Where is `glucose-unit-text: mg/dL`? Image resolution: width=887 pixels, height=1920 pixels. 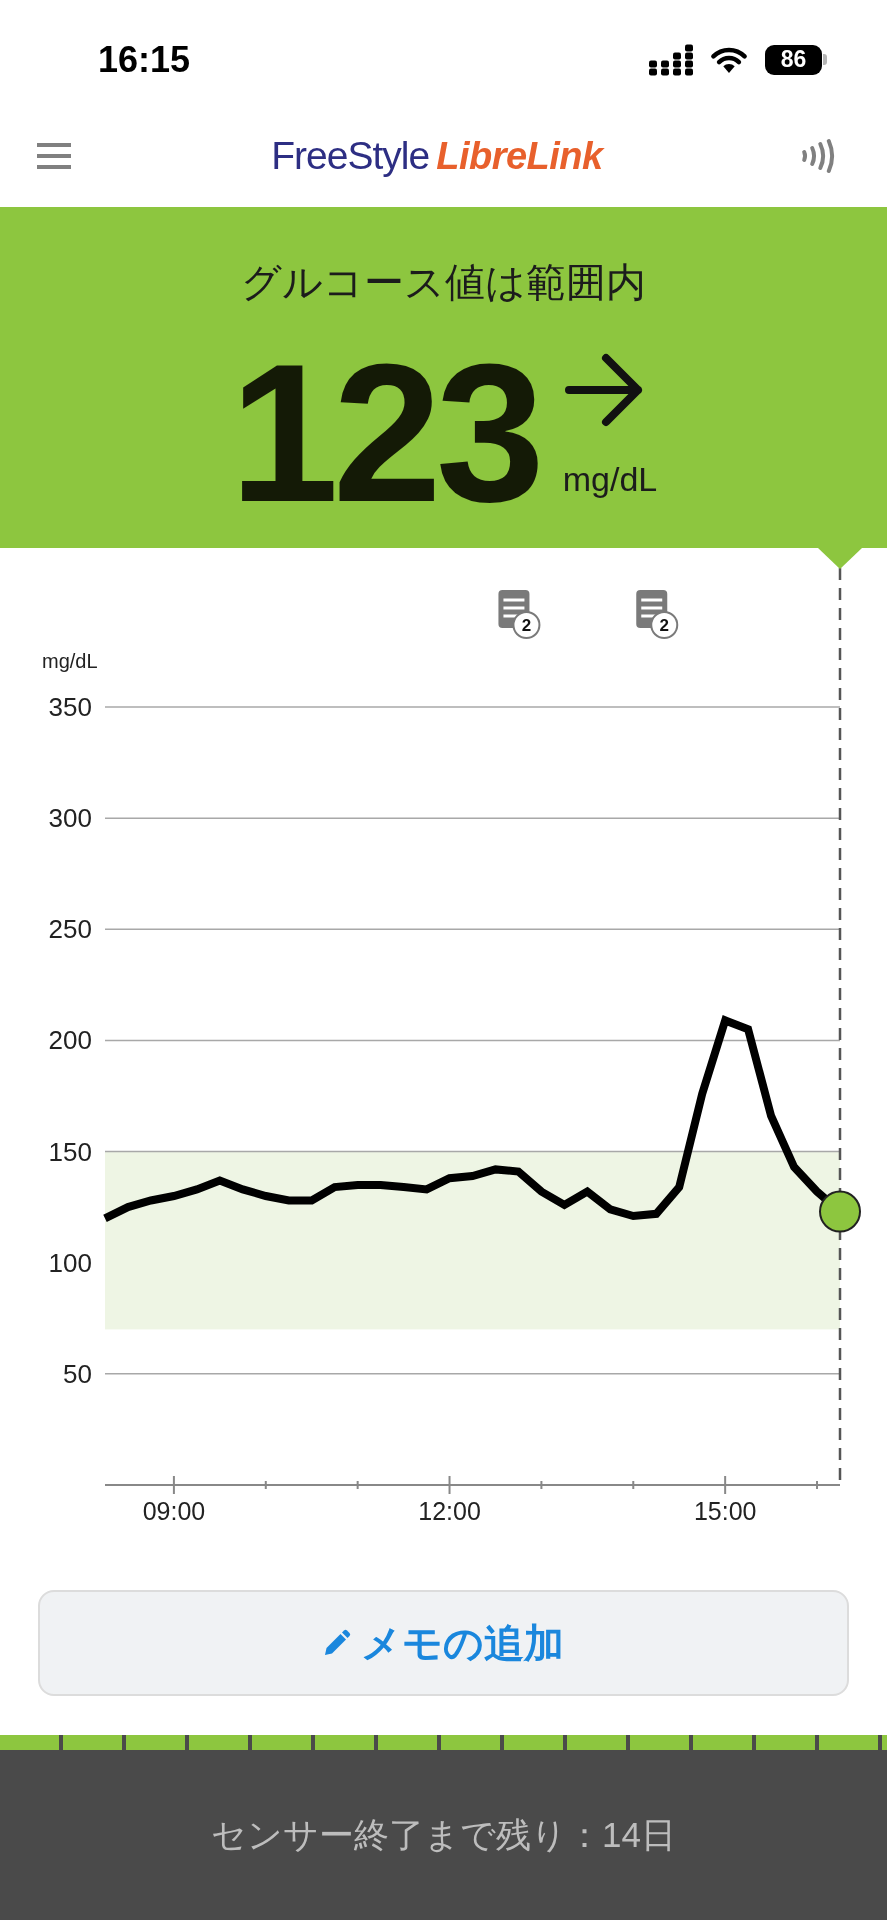
glucose-unit-text: mg/dL is located at coordinates (610, 479).